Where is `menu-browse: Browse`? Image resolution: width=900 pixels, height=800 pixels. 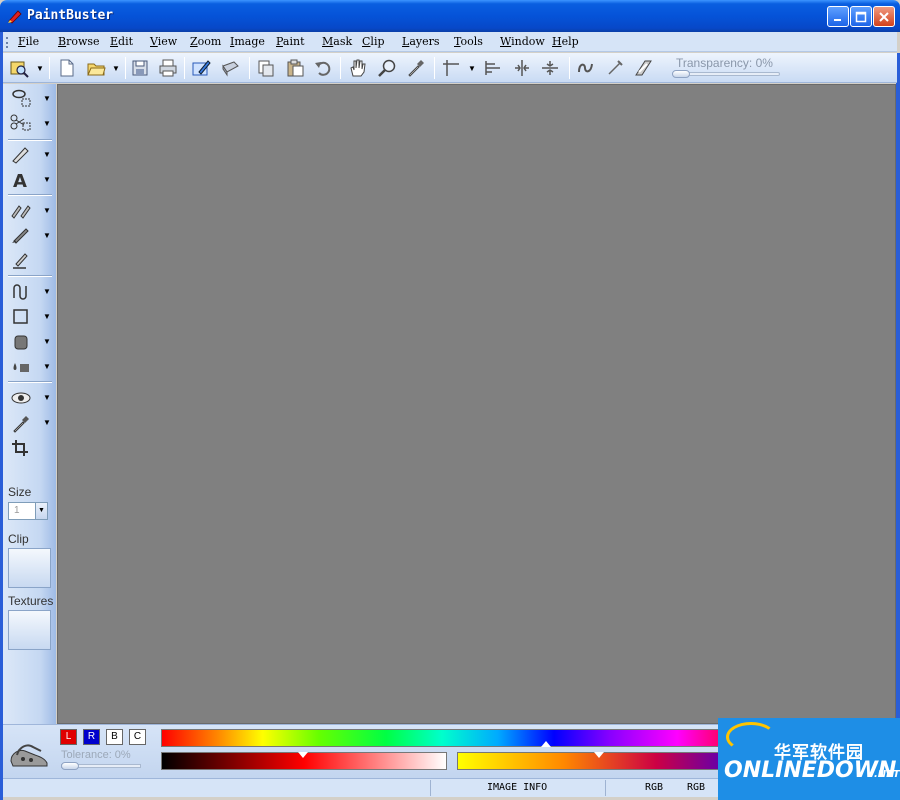
menu-browse: Browse is located at coordinates (79, 41).